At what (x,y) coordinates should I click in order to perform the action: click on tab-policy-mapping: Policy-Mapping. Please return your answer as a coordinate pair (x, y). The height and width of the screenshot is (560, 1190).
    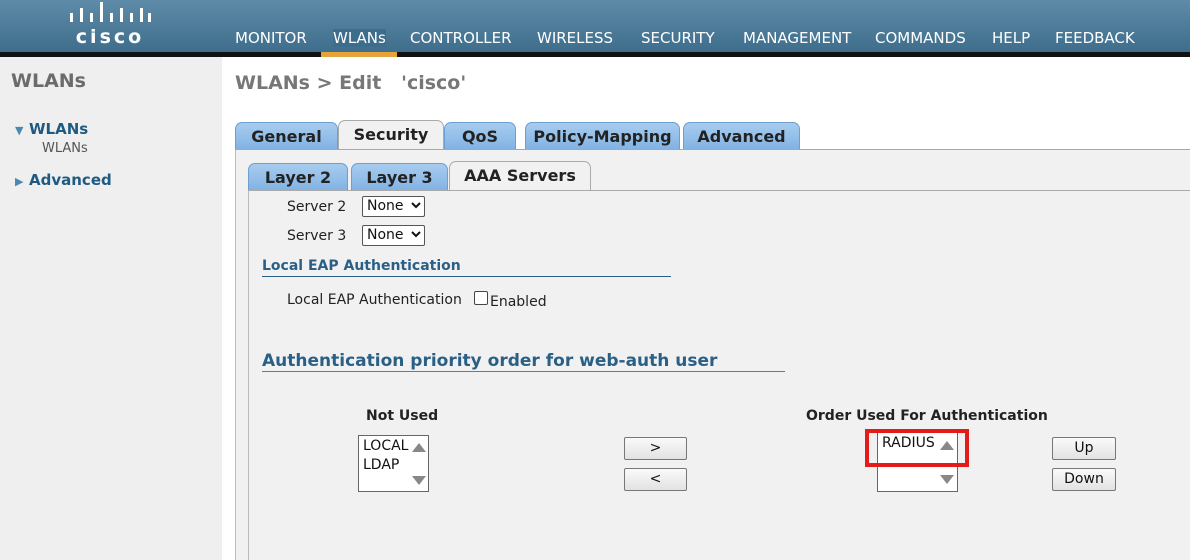
    Looking at the image, I should click on (602, 136).